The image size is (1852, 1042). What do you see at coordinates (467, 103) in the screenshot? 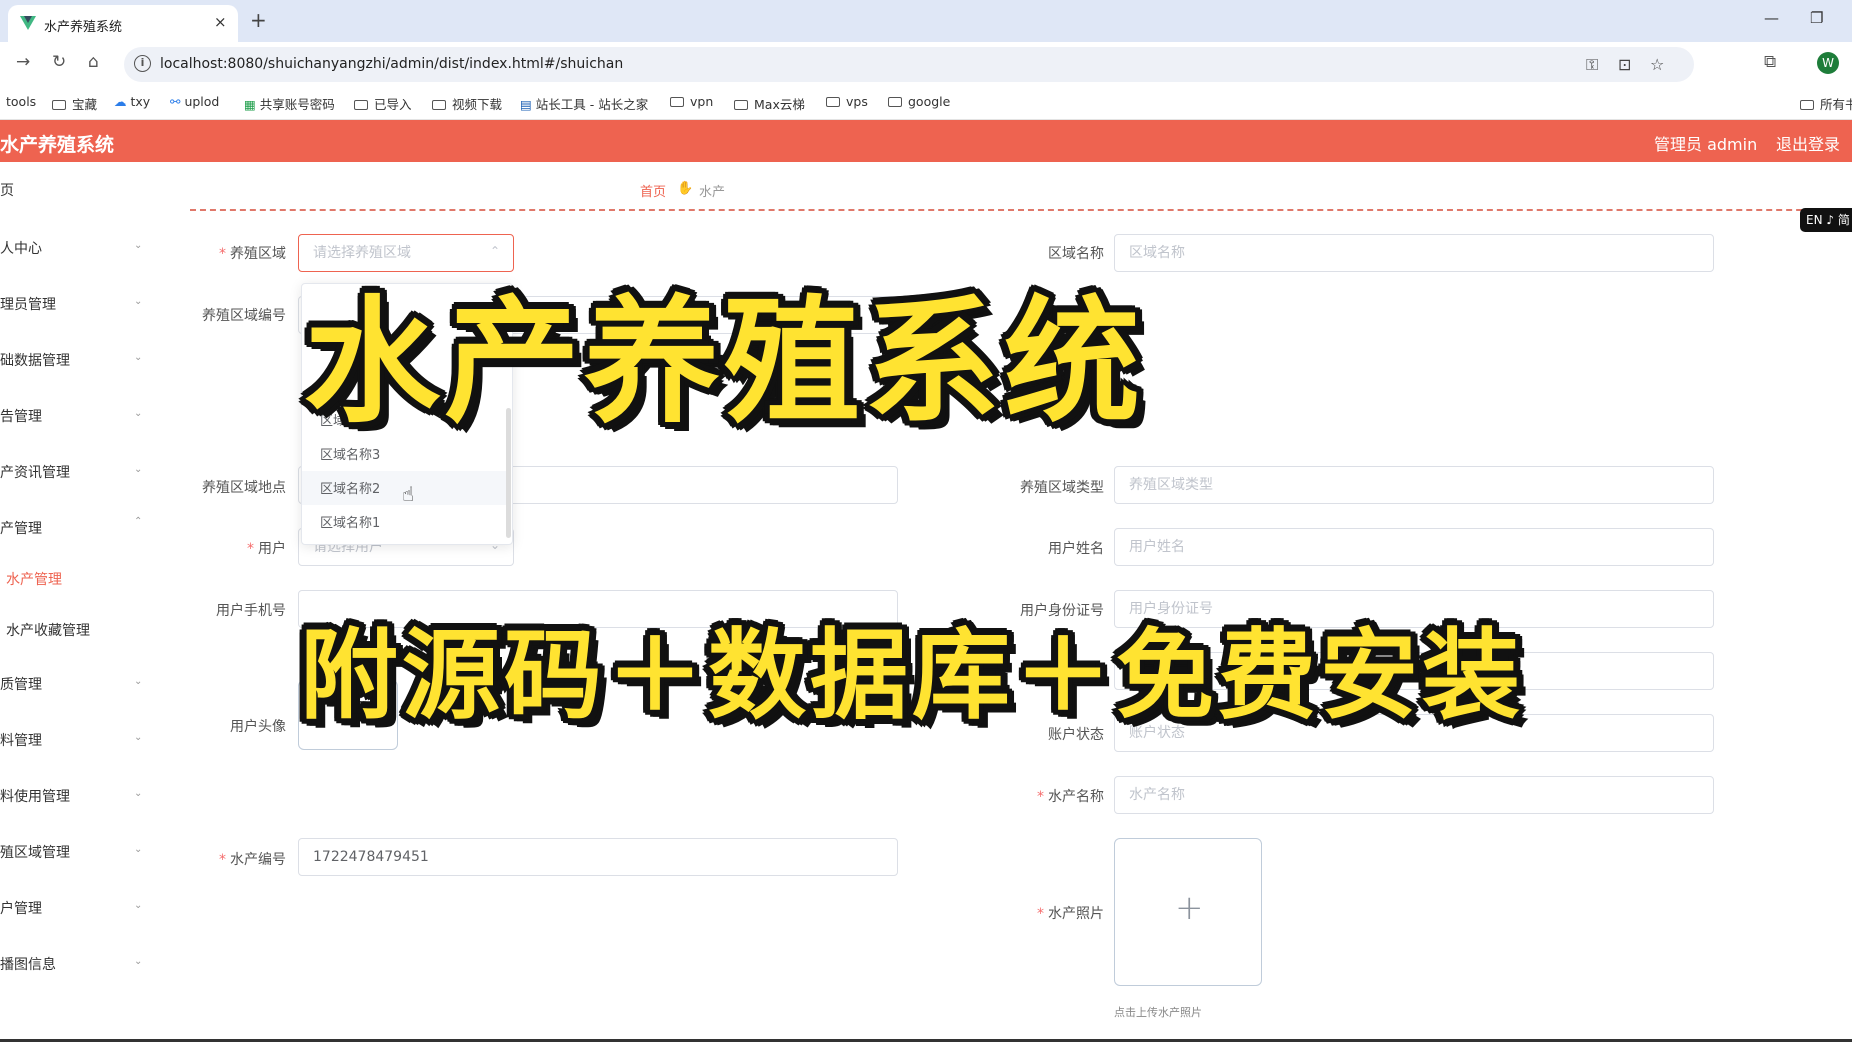
I see `bookmark-item: 视频下载` at bounding box center [467, 103].